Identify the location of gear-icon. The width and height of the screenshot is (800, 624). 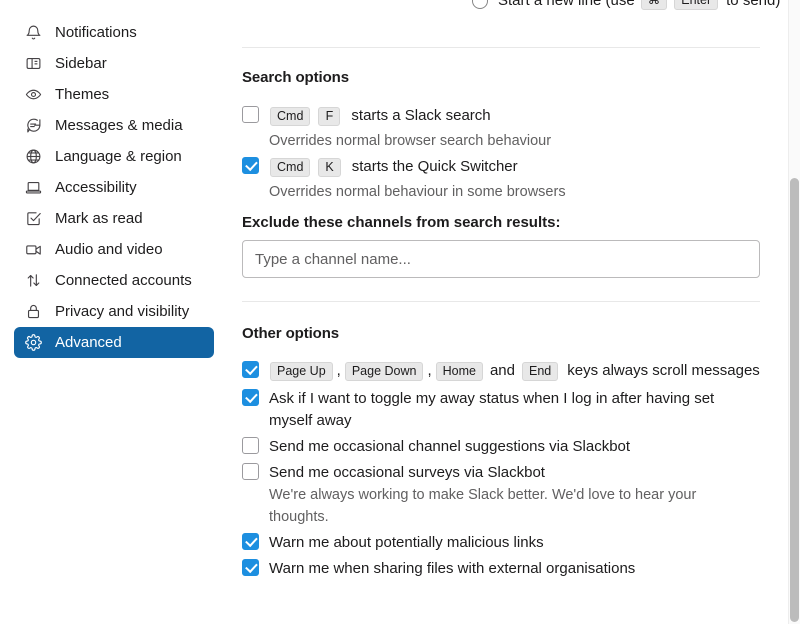
(33, 343).